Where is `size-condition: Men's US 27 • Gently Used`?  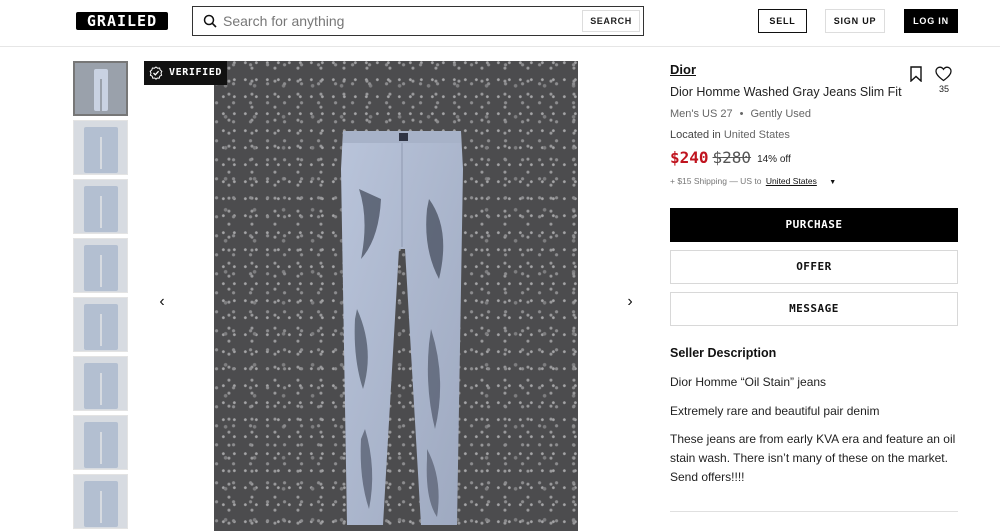 size-condition: Men's US 27 • Gently Used is located at coordinates (741, 114).